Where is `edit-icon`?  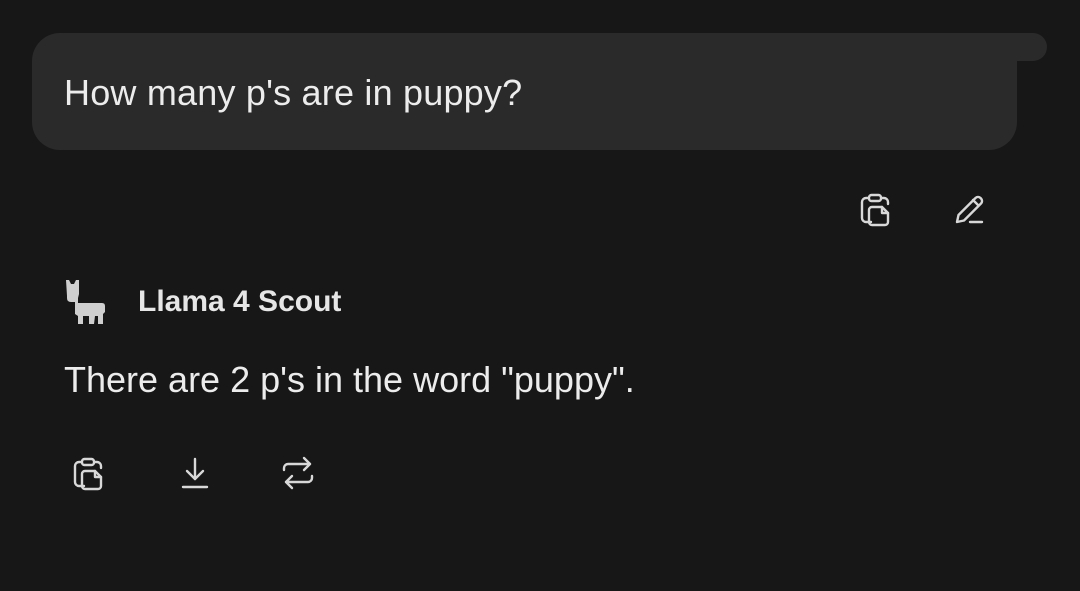
edit-icon is located at coordinates (969, 209).